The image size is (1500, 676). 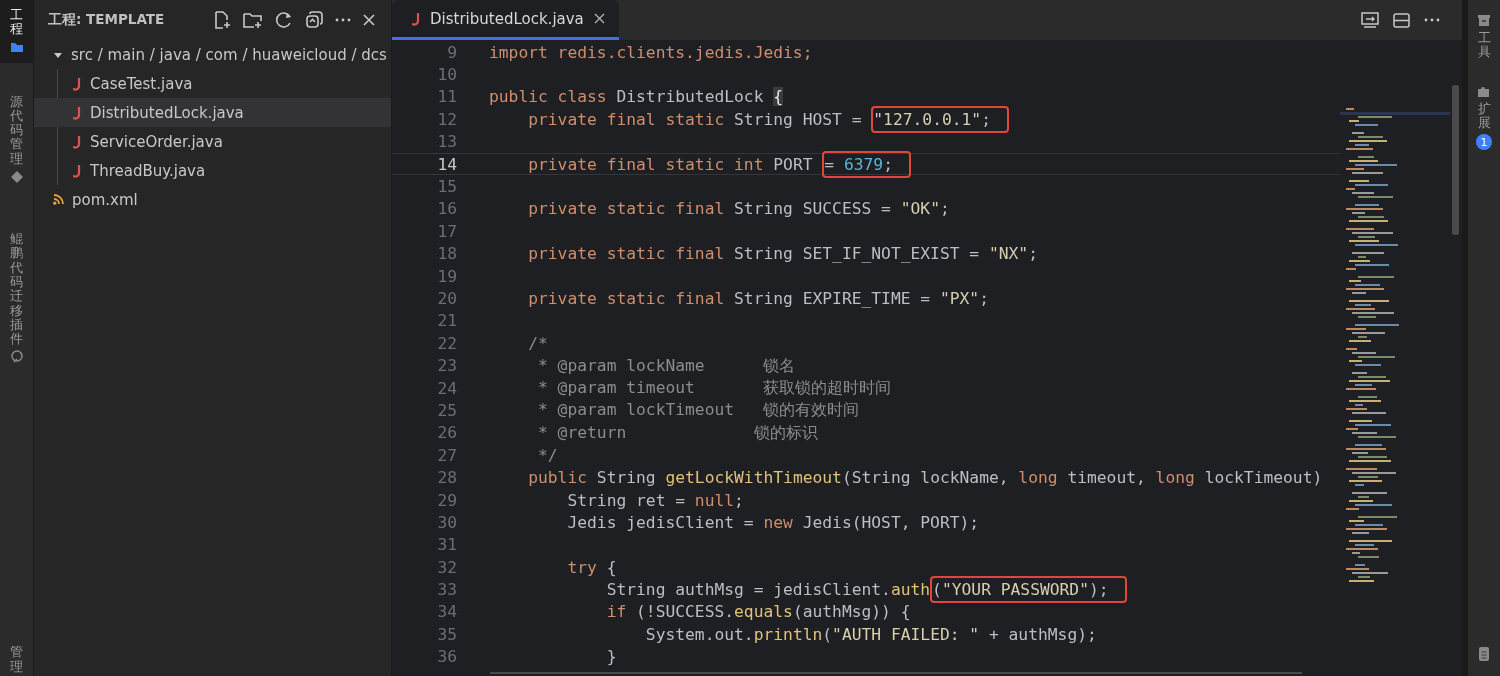 What do you see at coordinates (925, 478) in the screenshot?
I see `code-token: (String lockName,` at bounding box center [925, 478].